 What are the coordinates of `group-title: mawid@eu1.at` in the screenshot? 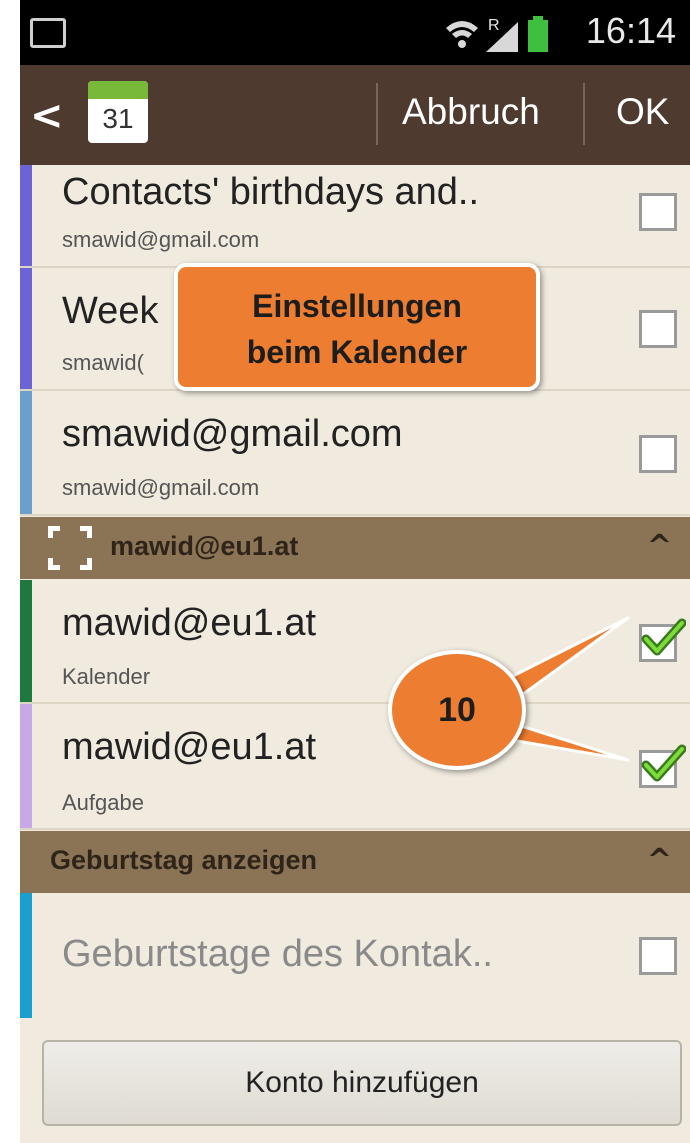 It's located at (204, 546).